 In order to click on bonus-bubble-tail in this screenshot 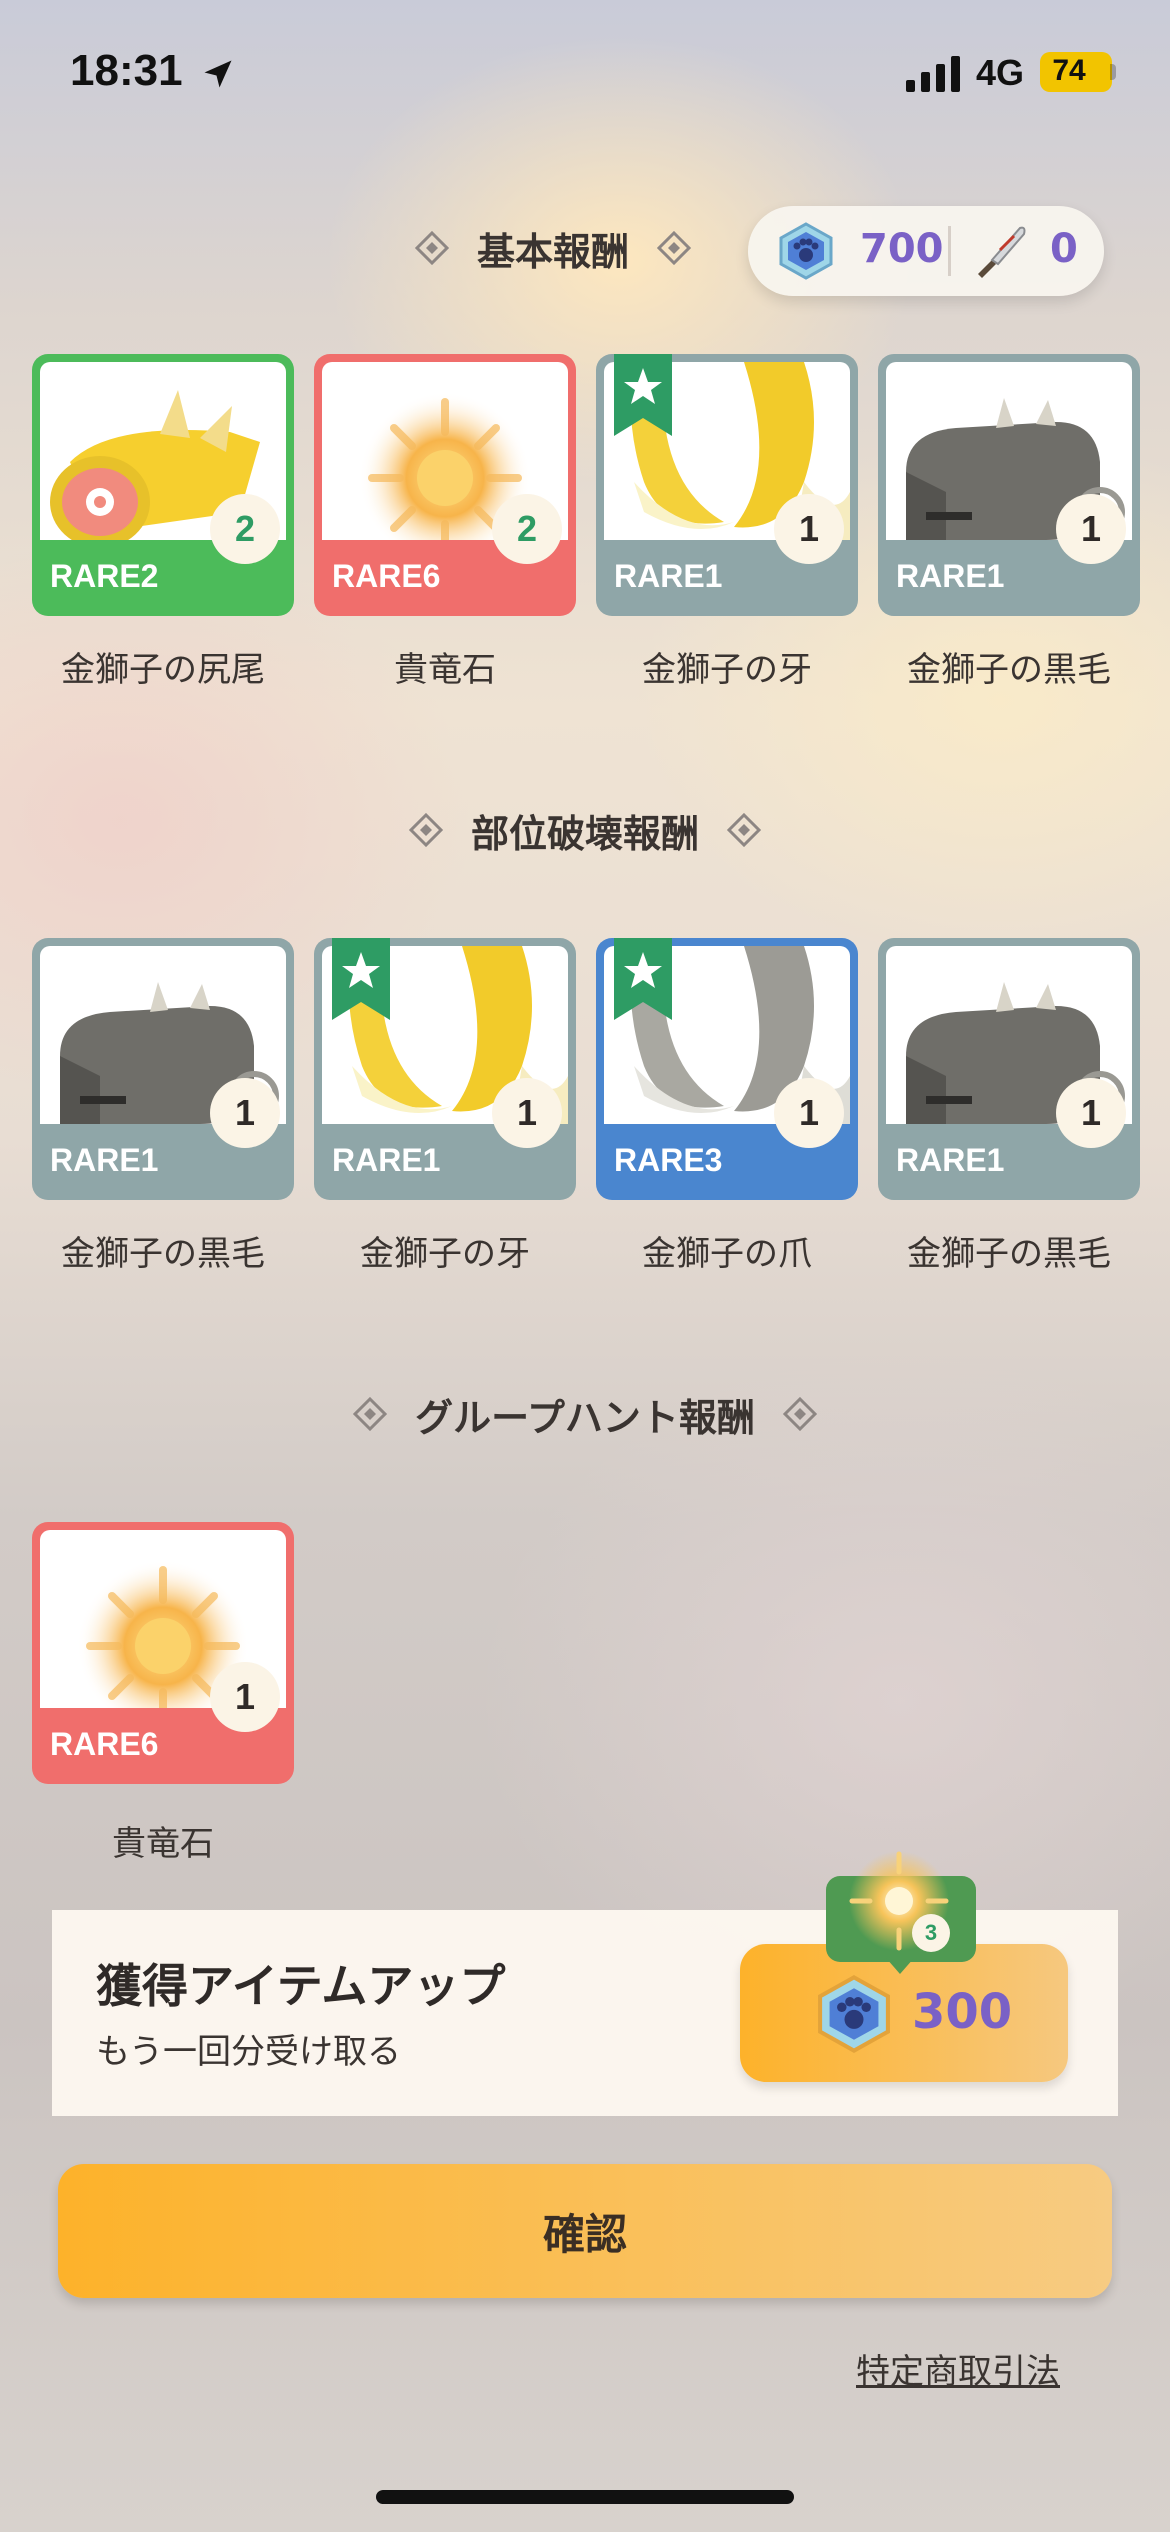, I will do `click(900, 1966)`.